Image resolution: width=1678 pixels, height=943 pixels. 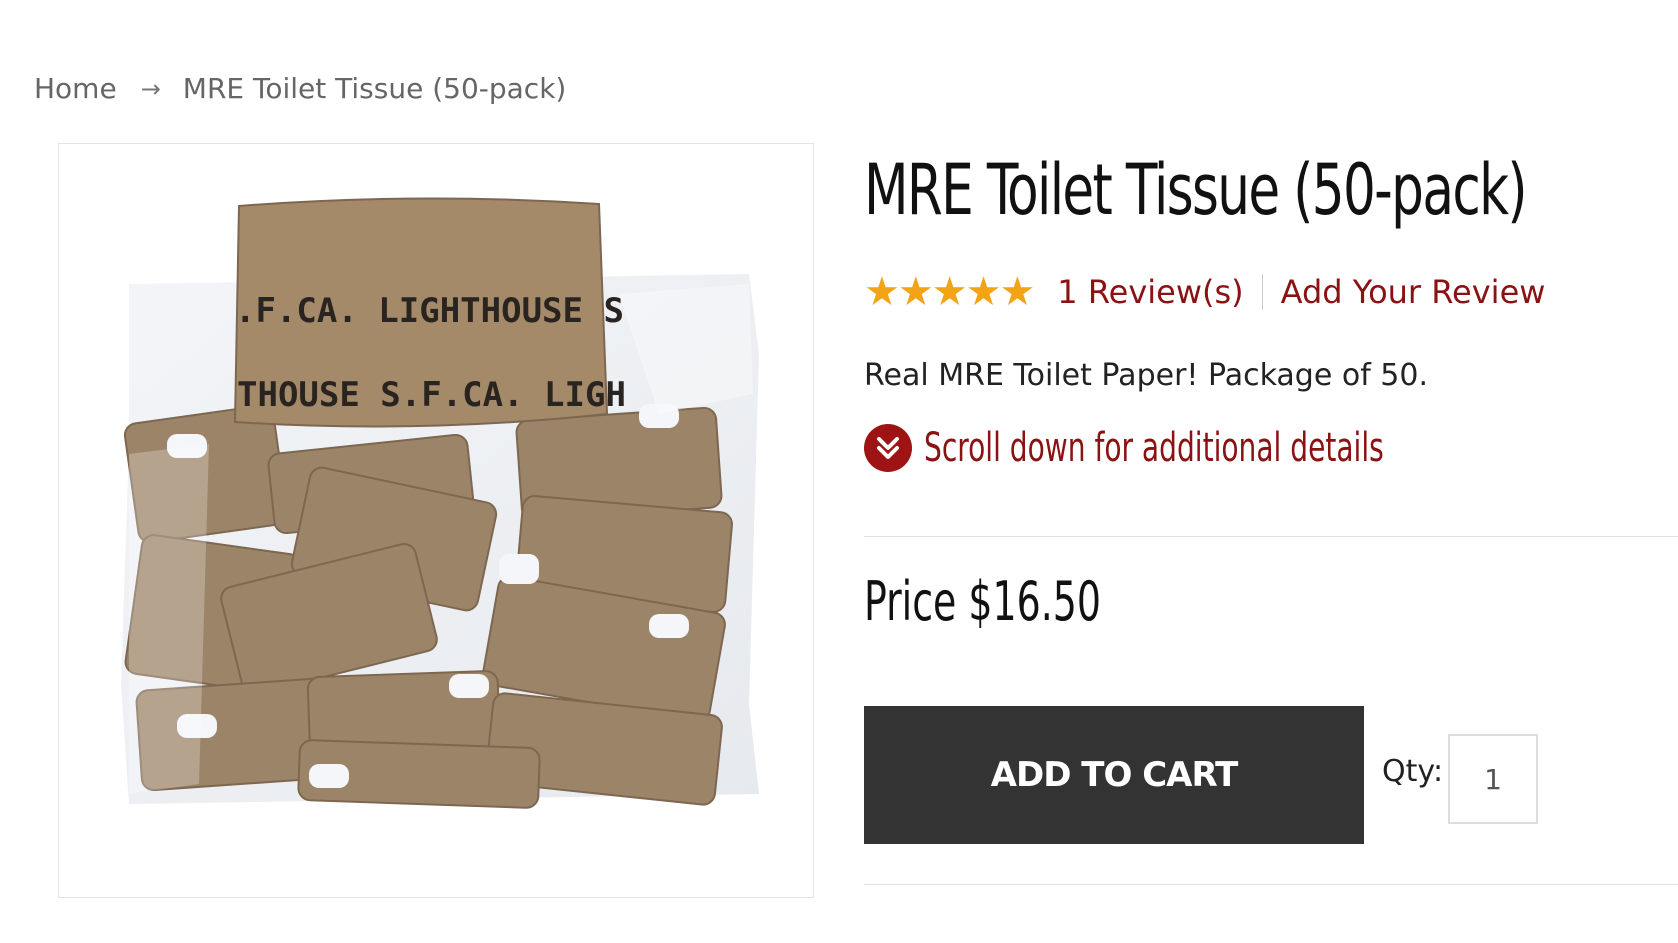 What do you see at coordinates (1146, 375) in the screenshot?
I see `product-description: Real MRE Toilet Paper! Package of 50.` at bounding box center [1146, 375].